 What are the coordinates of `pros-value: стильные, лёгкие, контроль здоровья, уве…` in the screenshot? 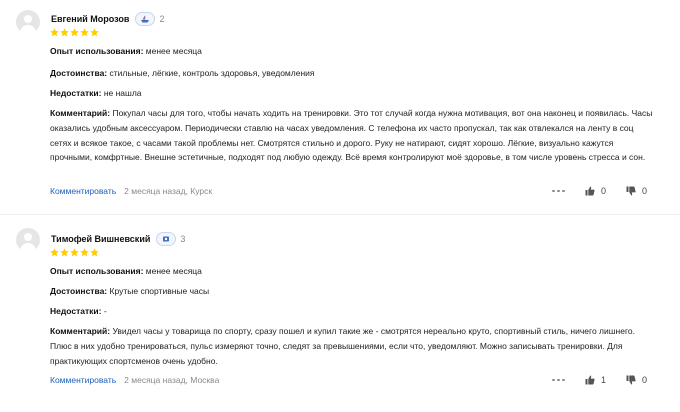 It's located at (212, 73).